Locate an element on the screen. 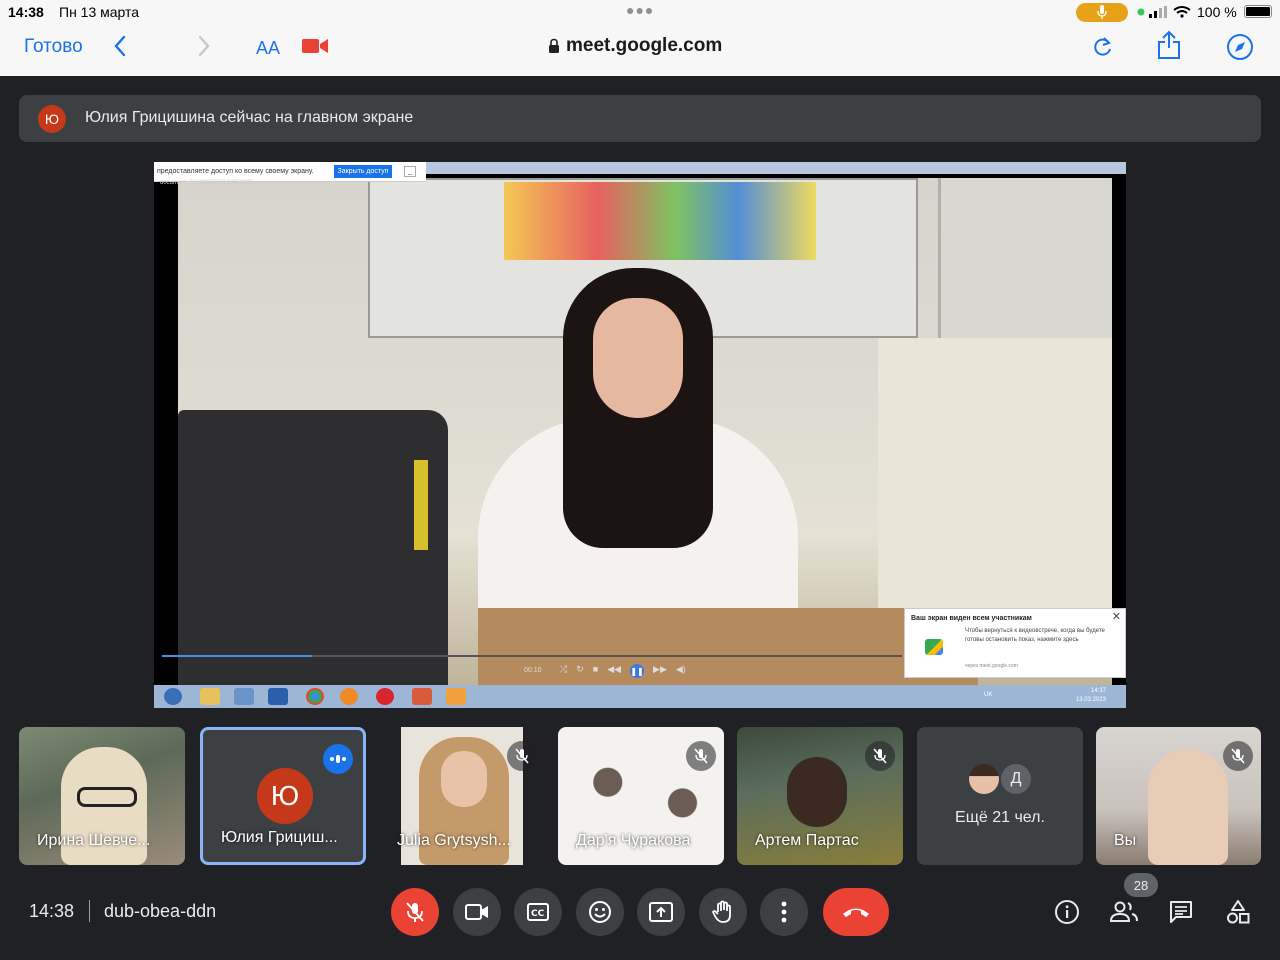  raise-hand-button is located at coordinates (723, 912).